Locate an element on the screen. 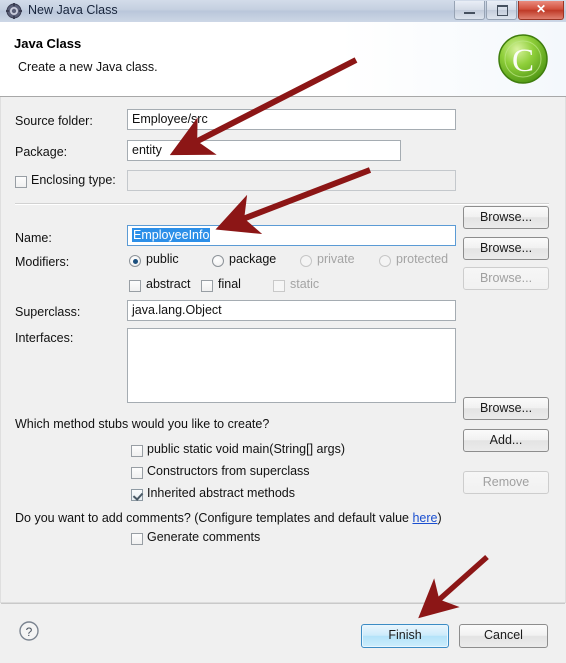  source-folder-label: Source folder: is located at coordinates (54, 121).